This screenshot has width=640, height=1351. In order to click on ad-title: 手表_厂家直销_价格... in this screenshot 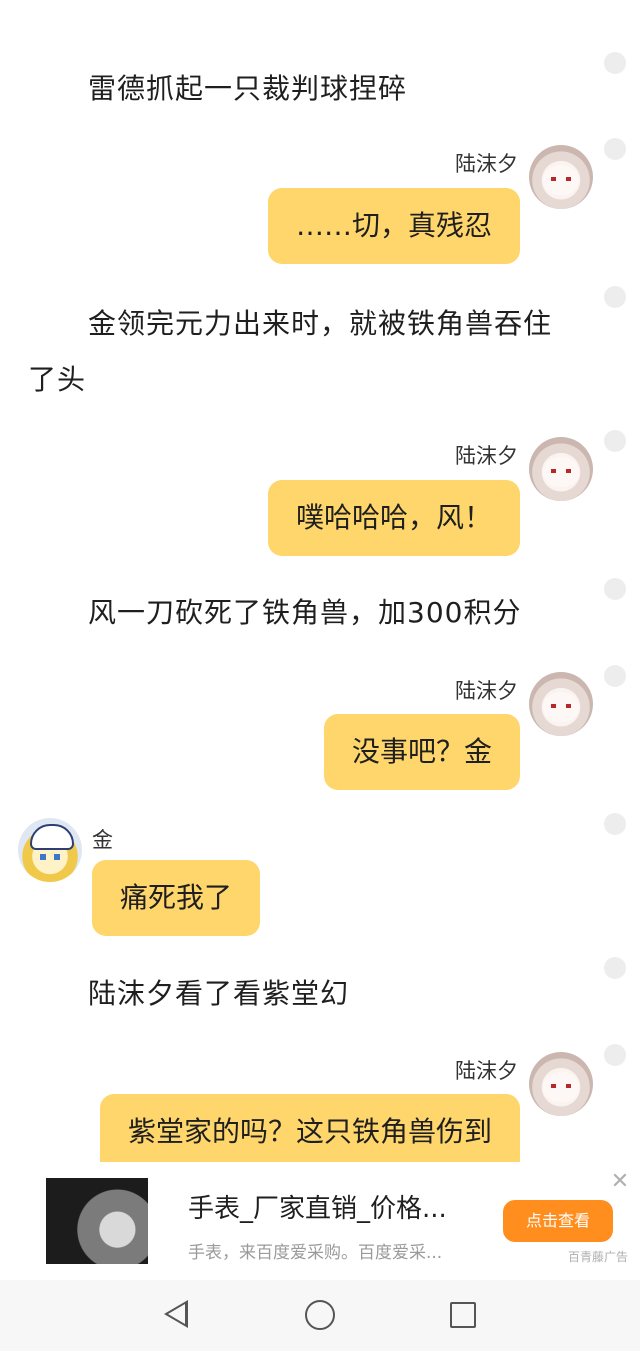, I will do `click(317, 1206)`.